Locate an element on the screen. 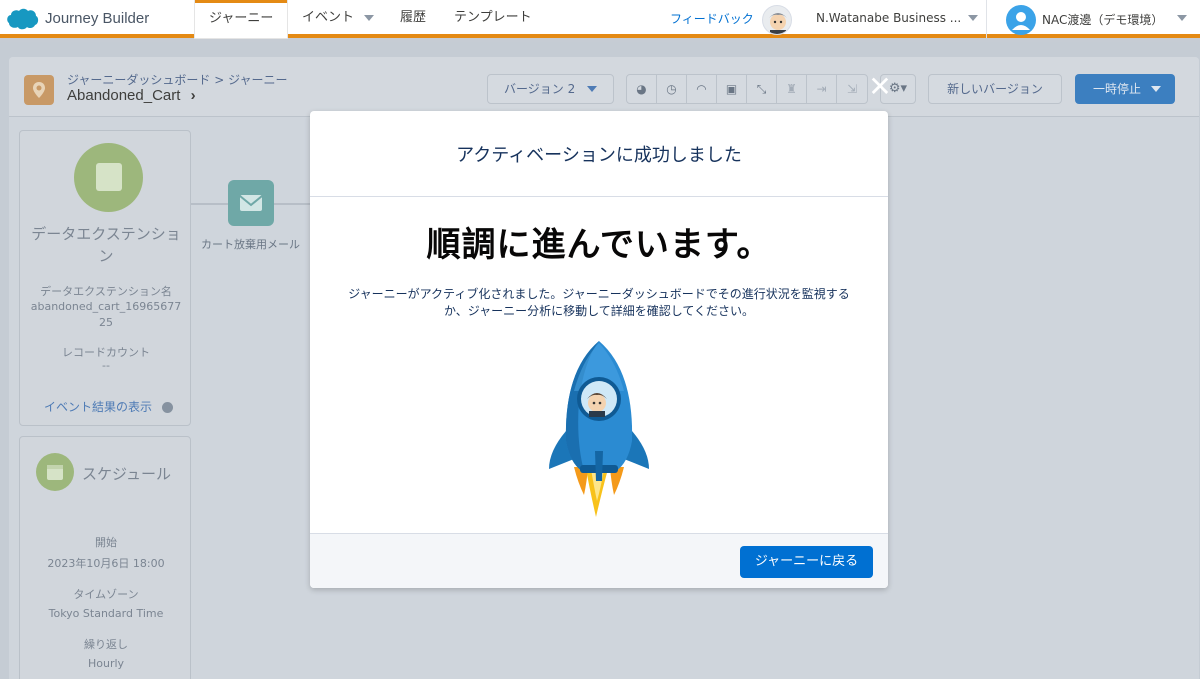 The image size is (1200, 679). start-value: 2023年10月6日 18:00 is located at coordinates (106, 563).